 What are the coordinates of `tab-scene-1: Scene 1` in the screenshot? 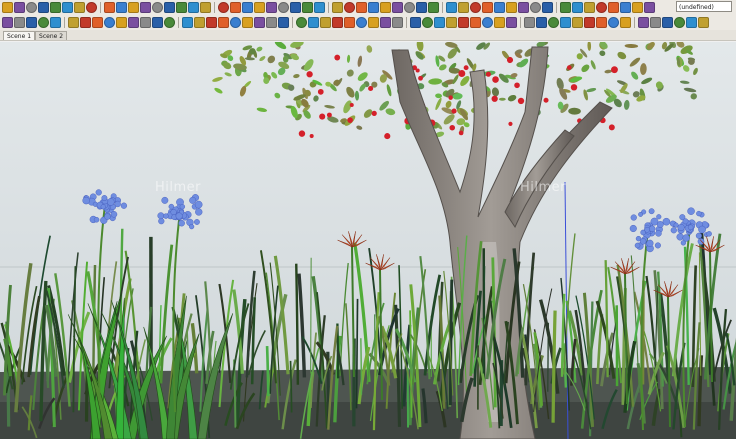 It's located at (19, 35).